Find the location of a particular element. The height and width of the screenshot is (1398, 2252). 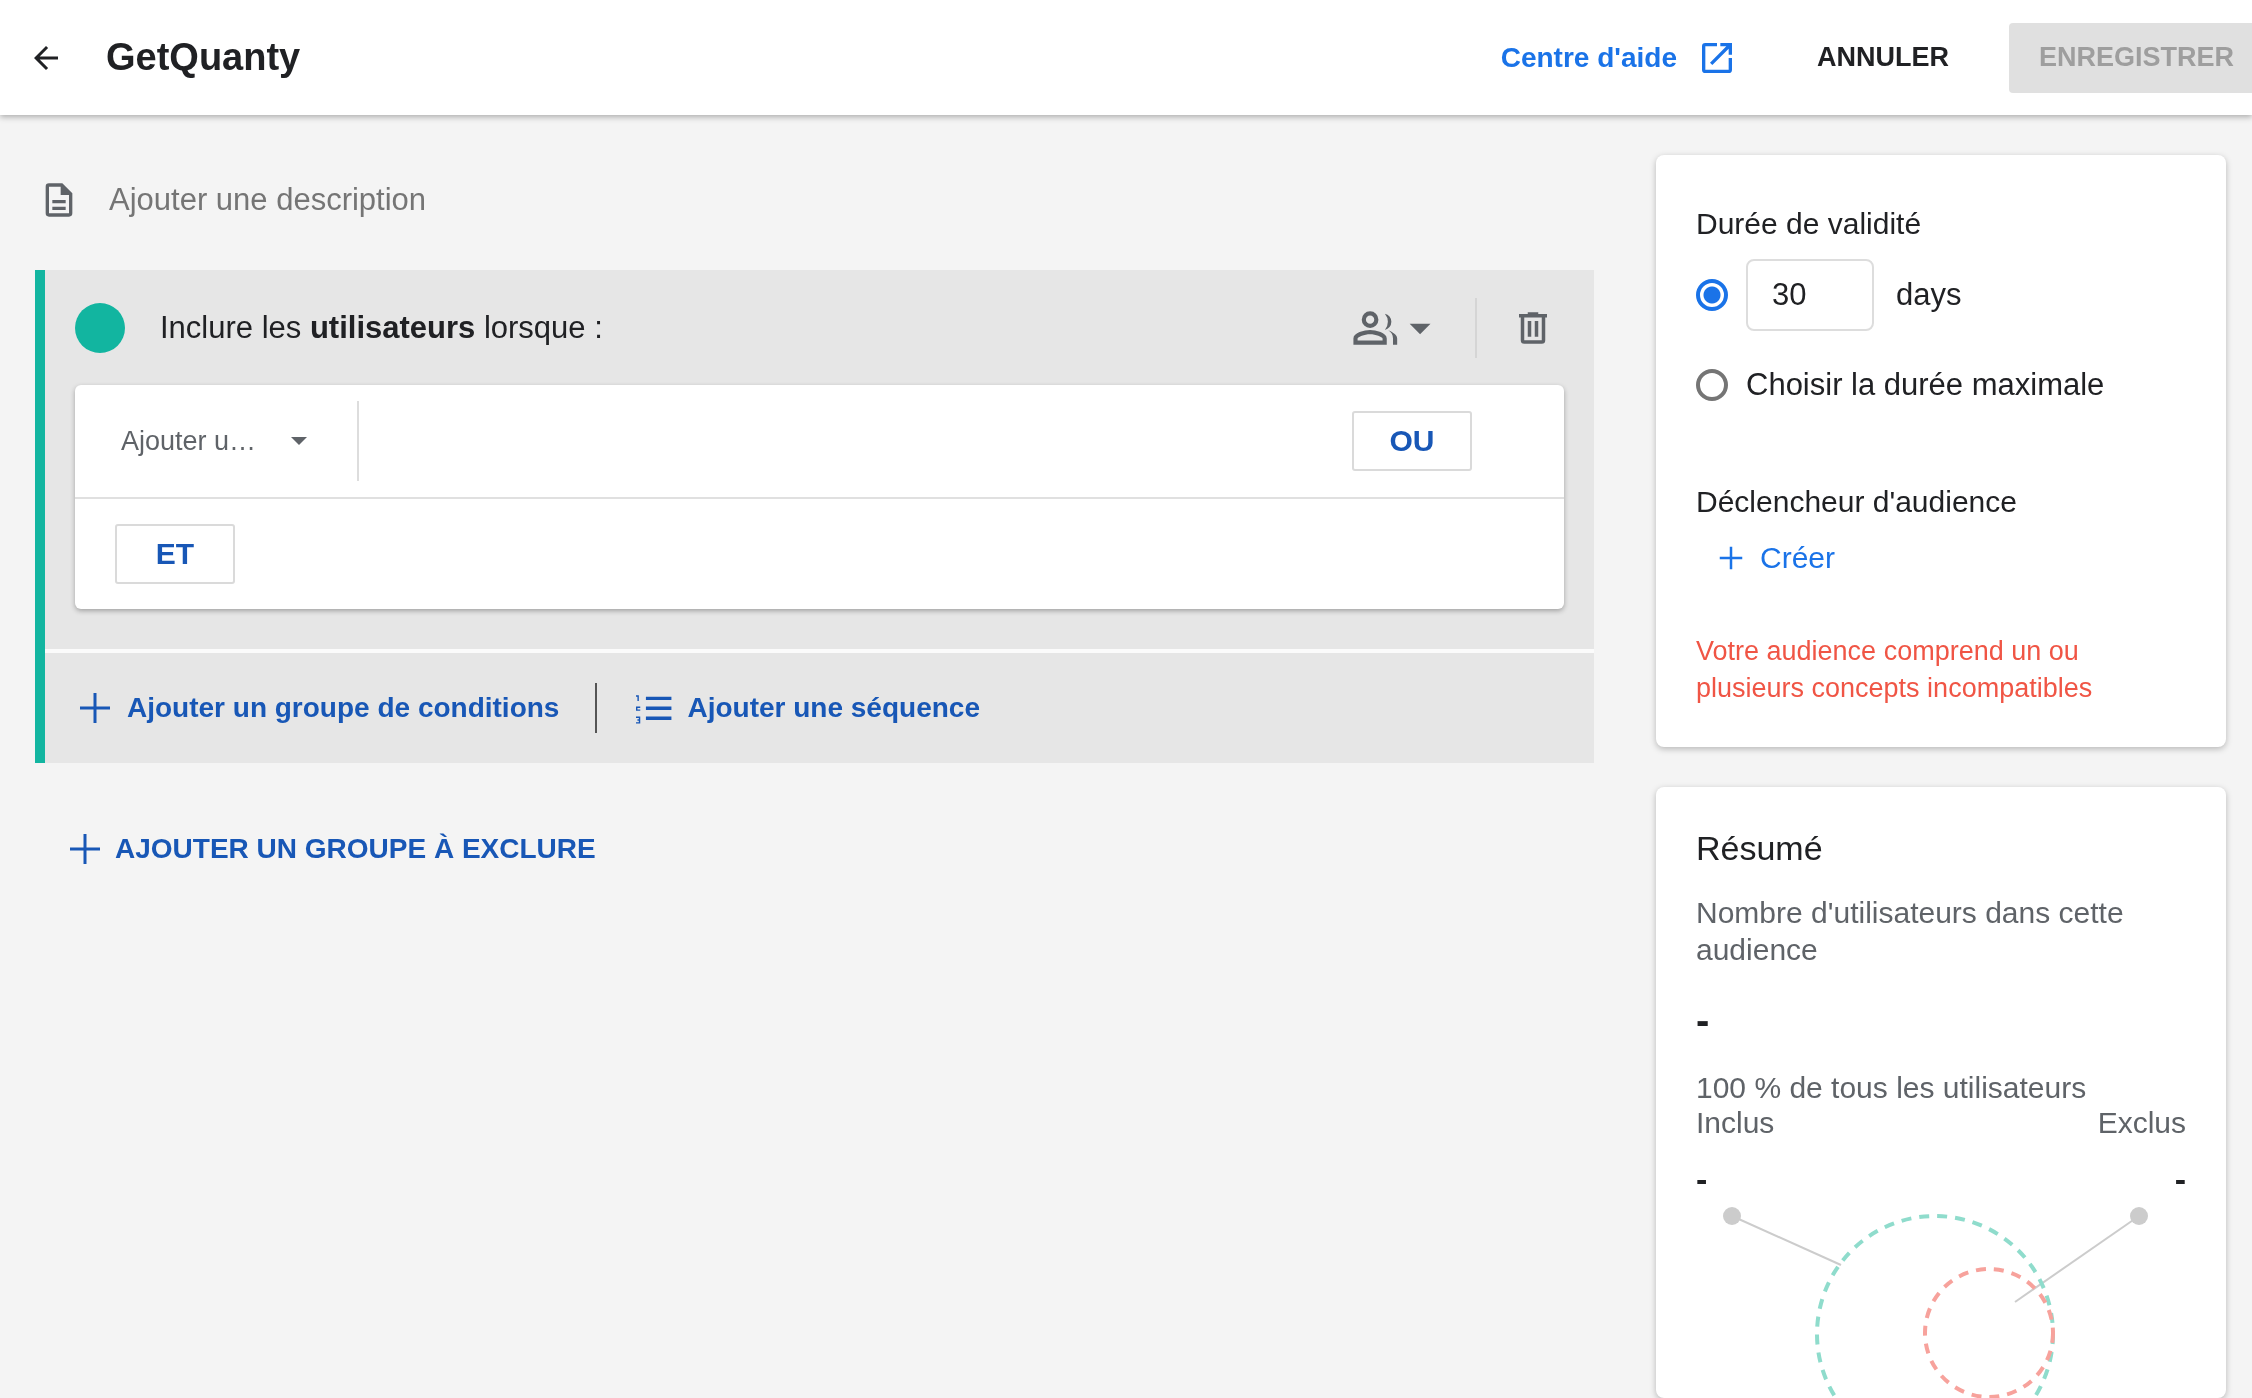

add-sequence-link: Ajouter une séquence is located at coordinates (806, 708).